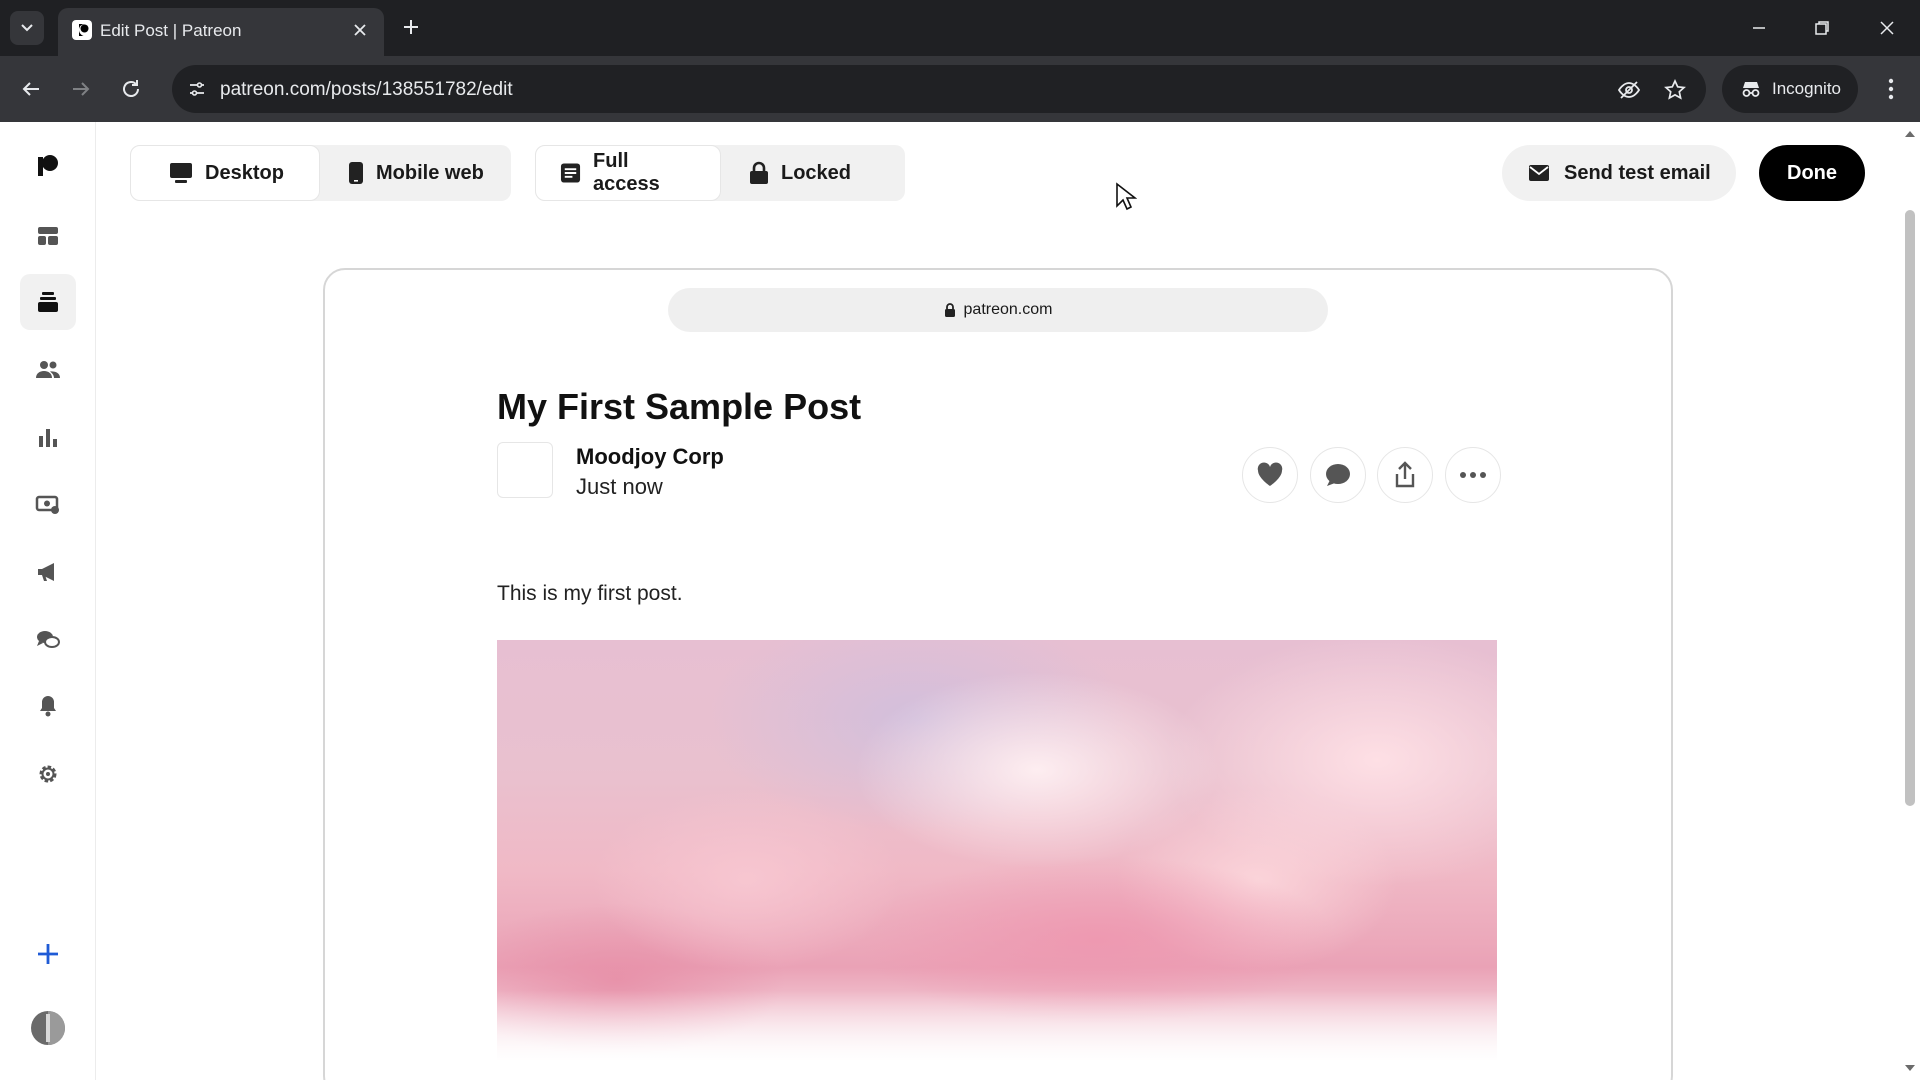 The width and height of the screenshot is (1920, 1080). I want to click on restore-icon, so click(1822, 28).